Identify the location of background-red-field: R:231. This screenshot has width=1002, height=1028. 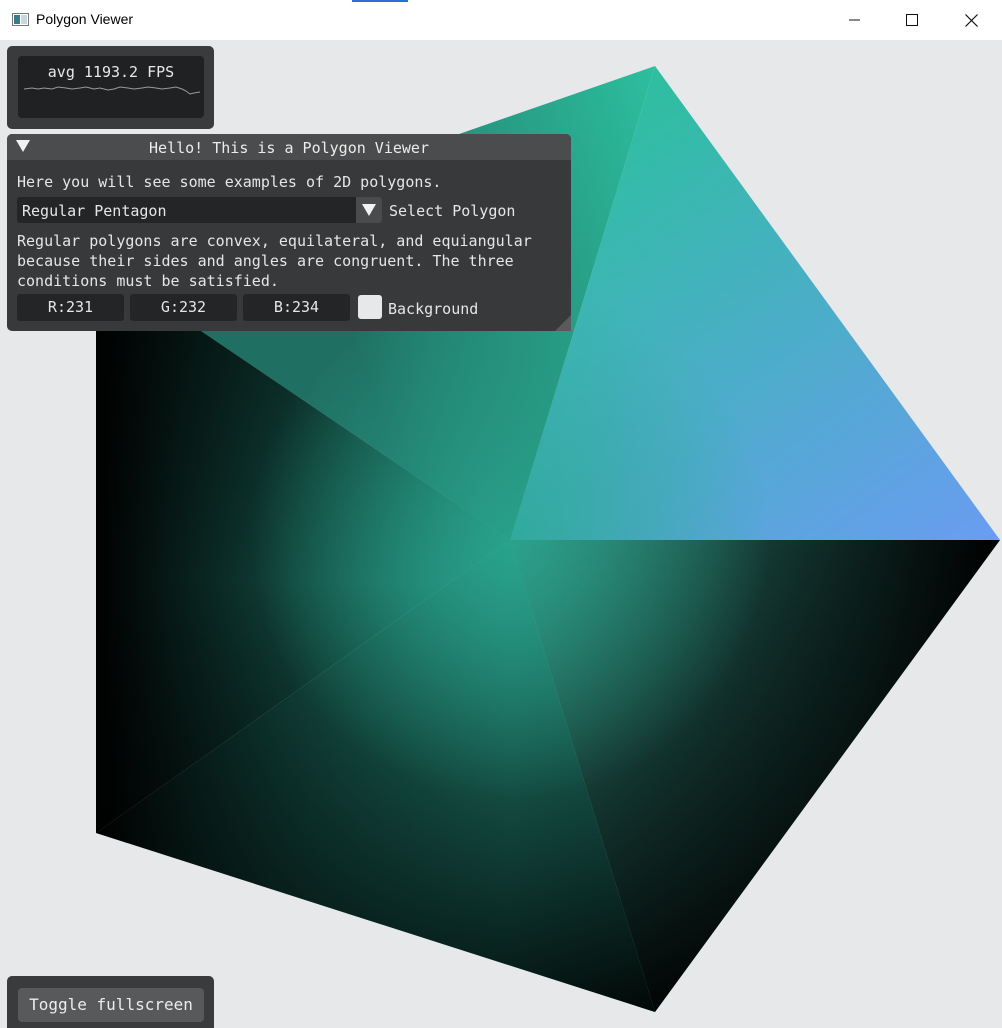
(70, 307).